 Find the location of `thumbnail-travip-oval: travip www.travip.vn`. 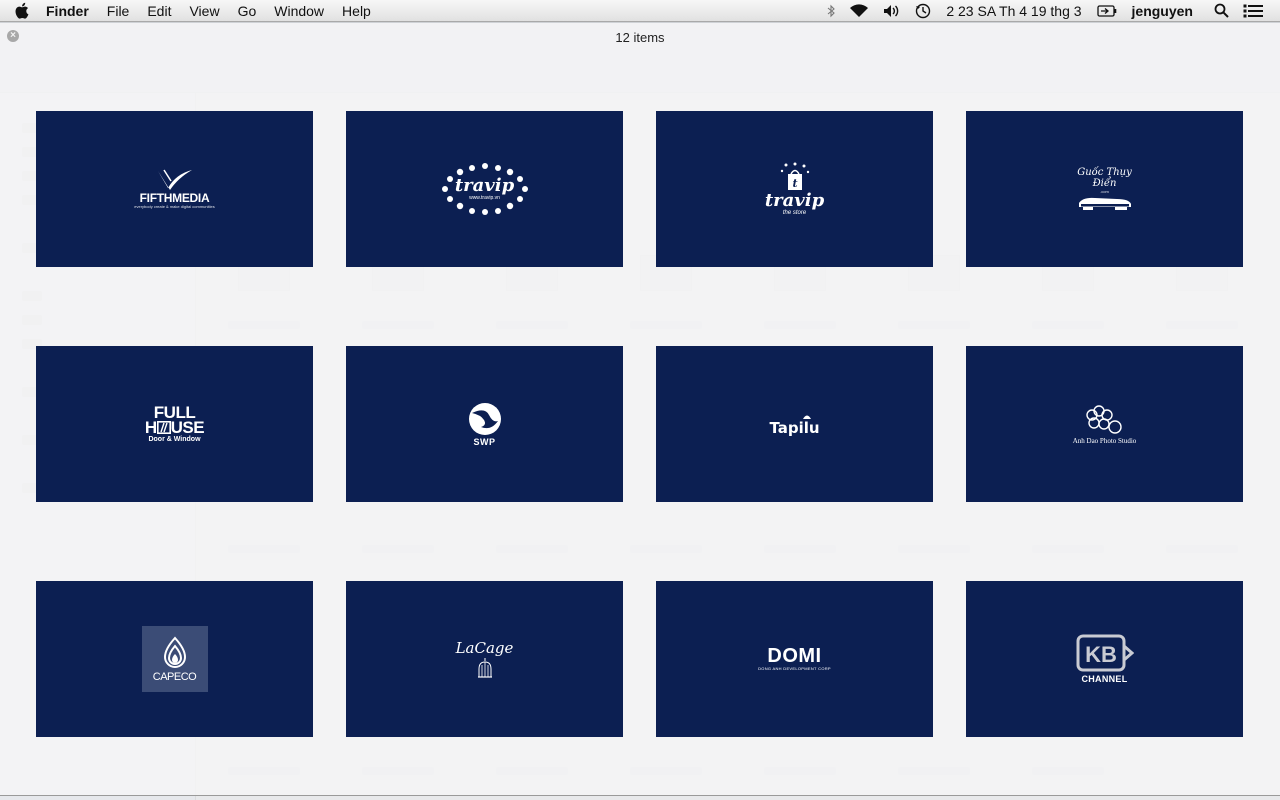

thumbnail-travip-oval: travip www.travip.vn is located at coordinates (484, 189).